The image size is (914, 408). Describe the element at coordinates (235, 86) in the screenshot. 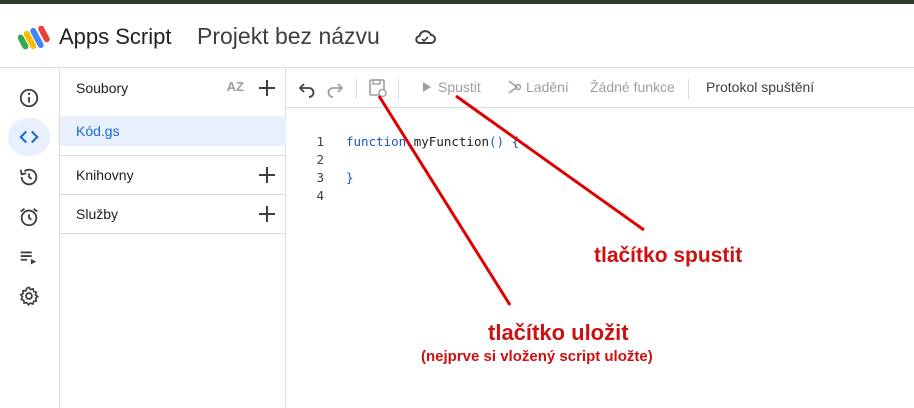

I see `sort-az-icon: AZ` at that location.